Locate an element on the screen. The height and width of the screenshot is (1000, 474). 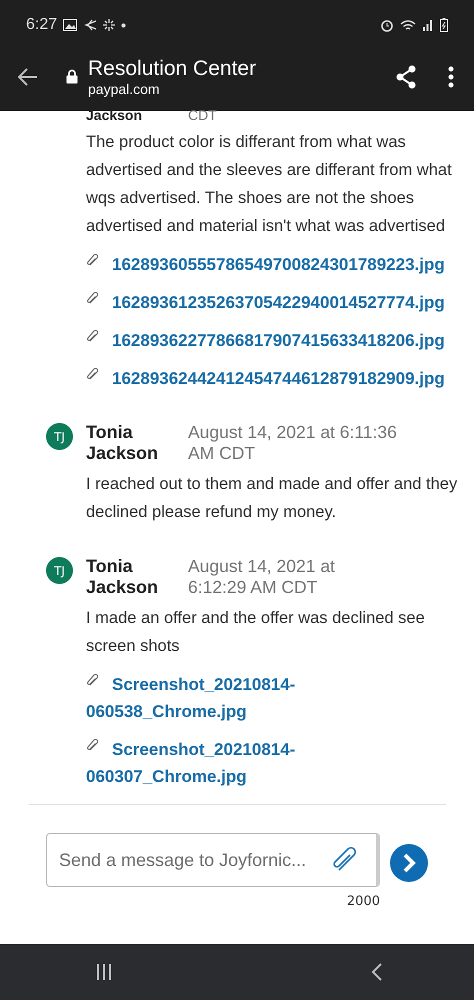
back-icon is located at coordinates (377, 972).